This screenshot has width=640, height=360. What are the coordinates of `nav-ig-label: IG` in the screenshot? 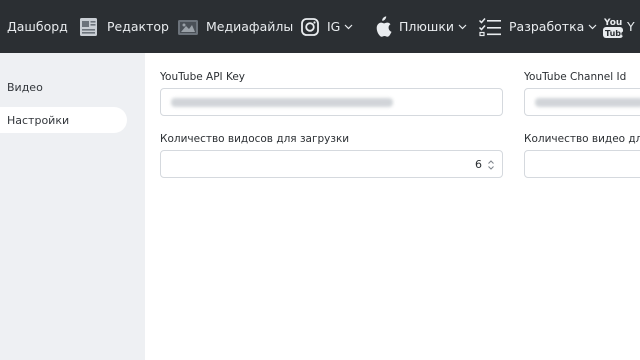 It's located at (334, 26).